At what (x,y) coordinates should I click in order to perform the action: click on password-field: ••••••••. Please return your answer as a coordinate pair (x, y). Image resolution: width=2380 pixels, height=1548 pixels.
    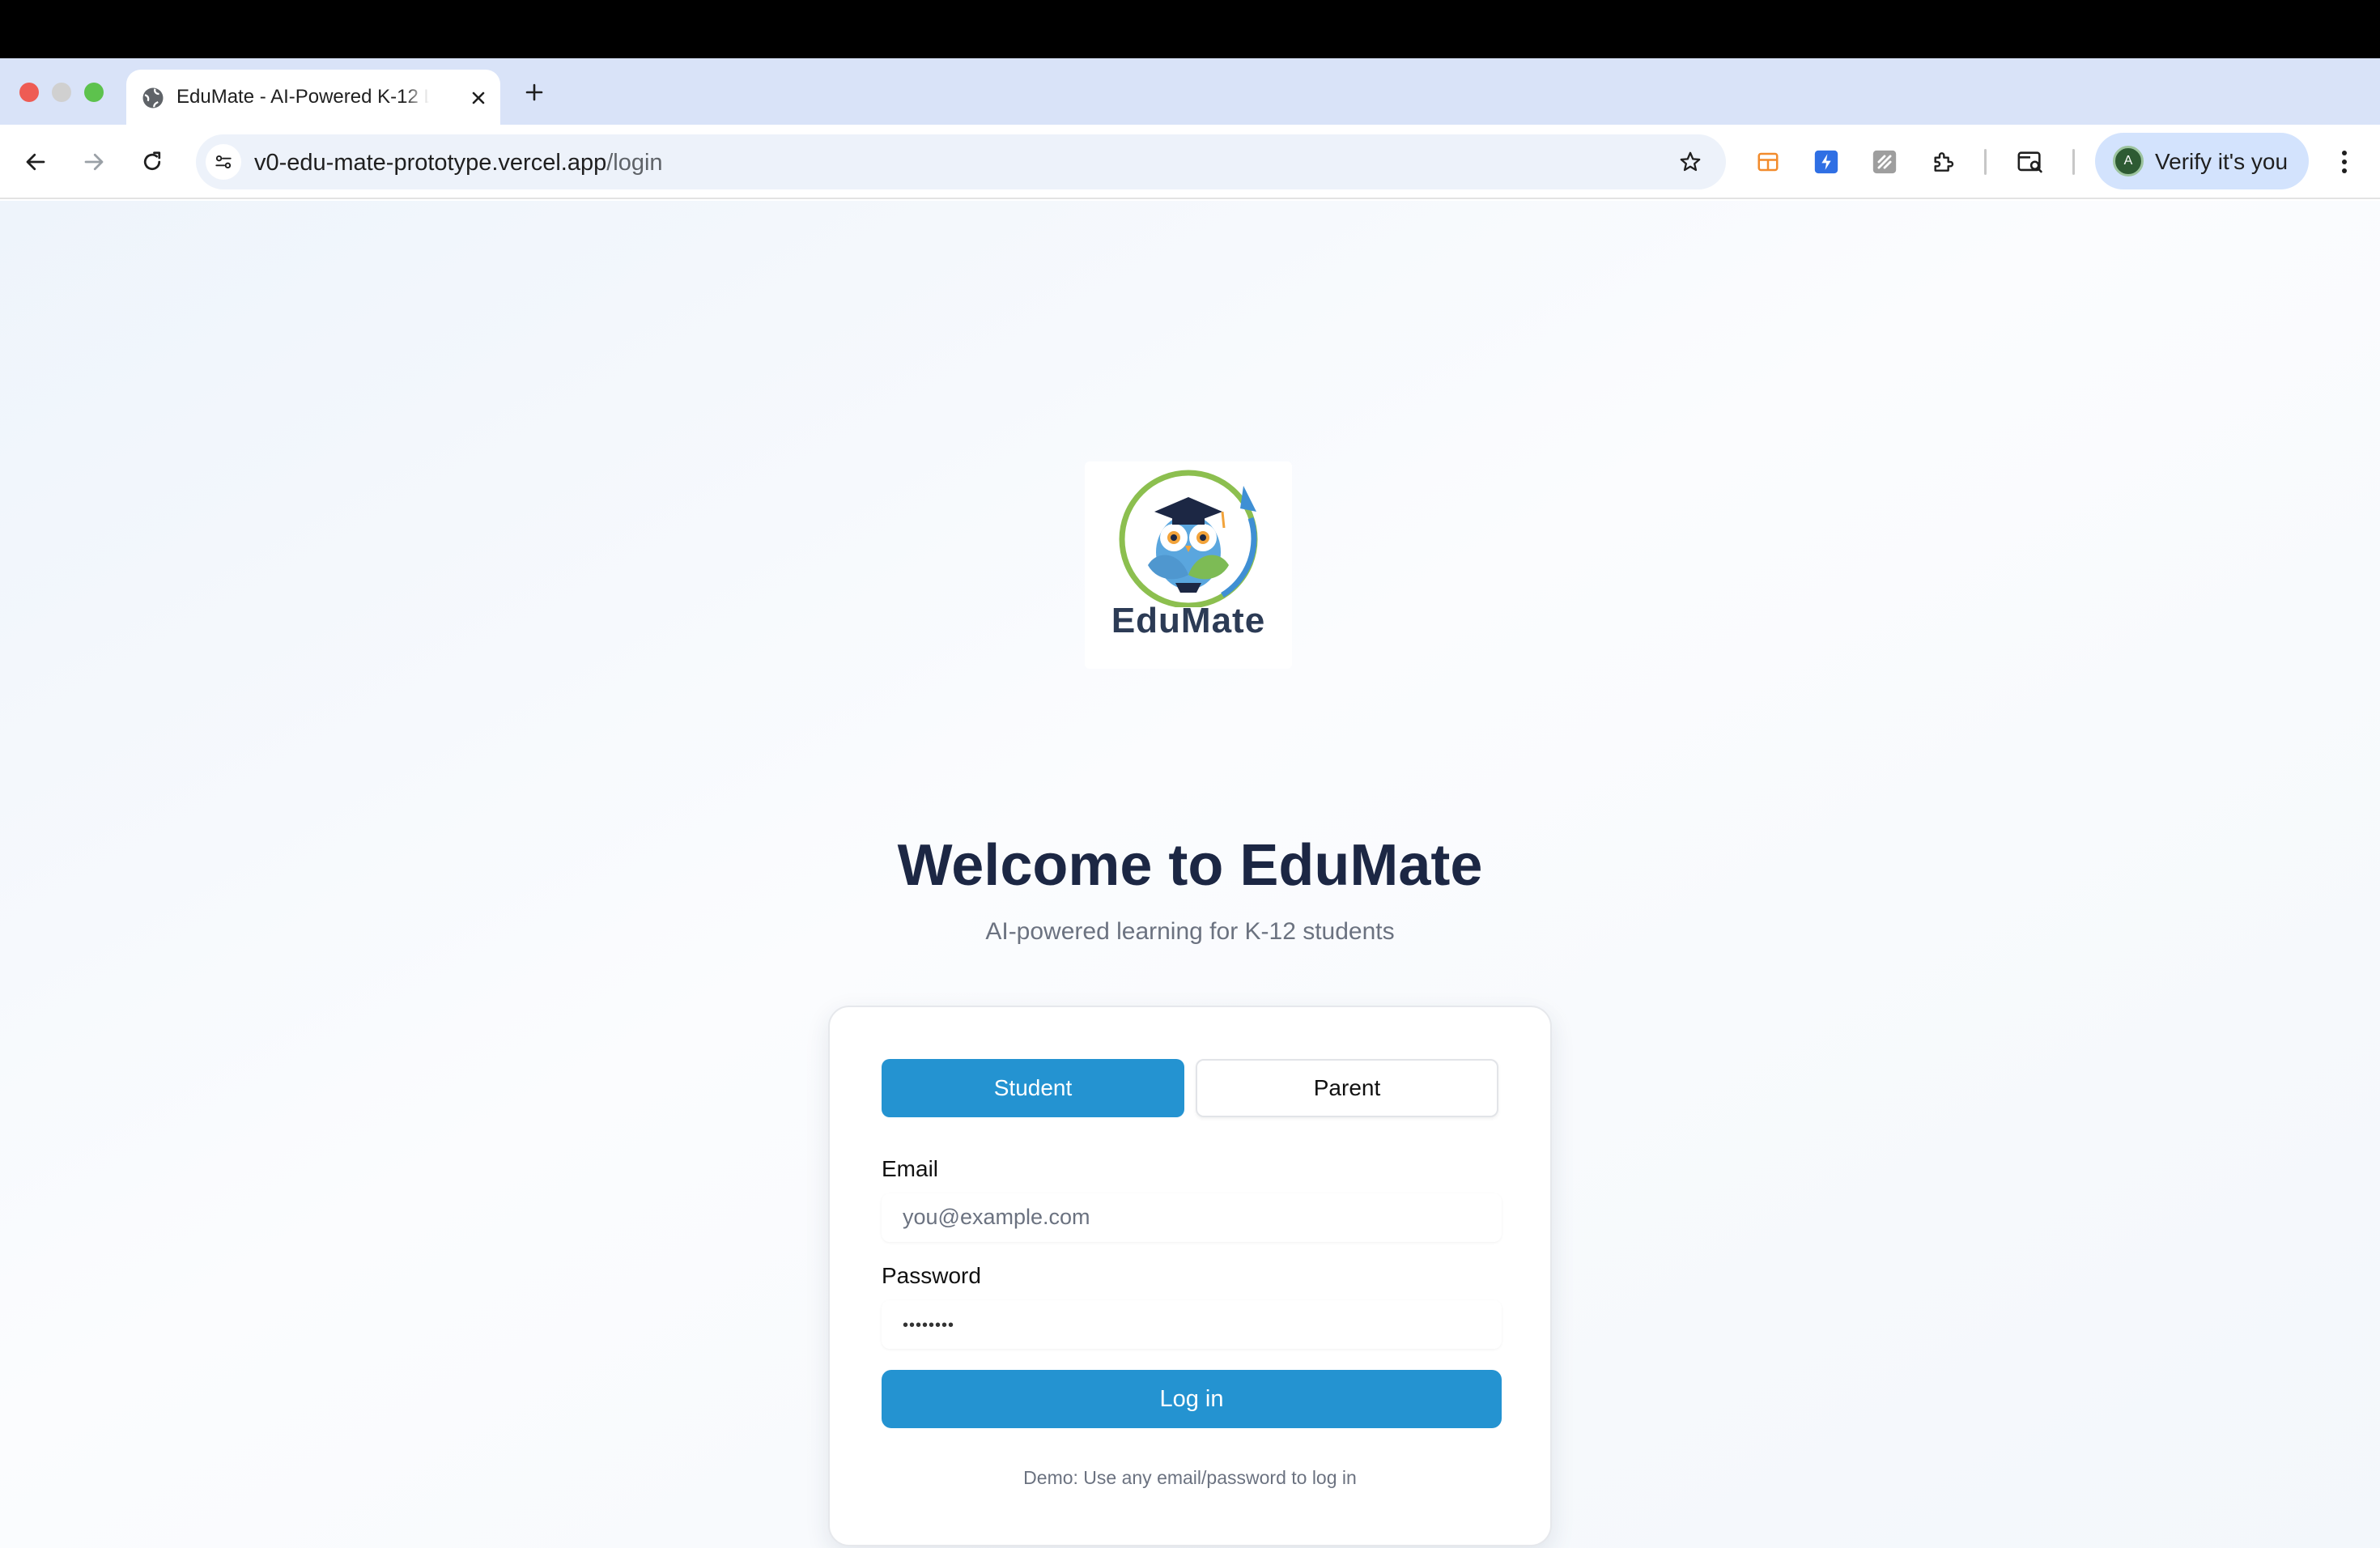
    Looking at the image, I should click on (1192, 1324).